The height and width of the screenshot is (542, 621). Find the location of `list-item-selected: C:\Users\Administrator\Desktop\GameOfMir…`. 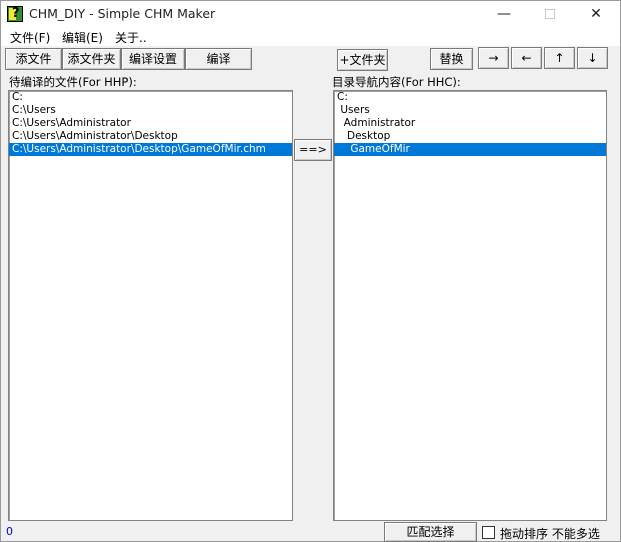

list-item-selected: C:\Users\Administrator\Desktop\GameOfMir… is located at coordinates (150, 149).